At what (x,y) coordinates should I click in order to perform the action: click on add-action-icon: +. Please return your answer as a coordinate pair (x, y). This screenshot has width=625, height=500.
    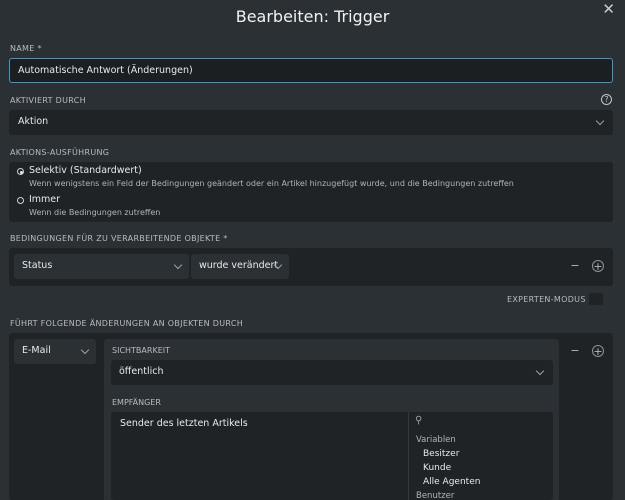
    Looking at the image, I should click on (598, 351).